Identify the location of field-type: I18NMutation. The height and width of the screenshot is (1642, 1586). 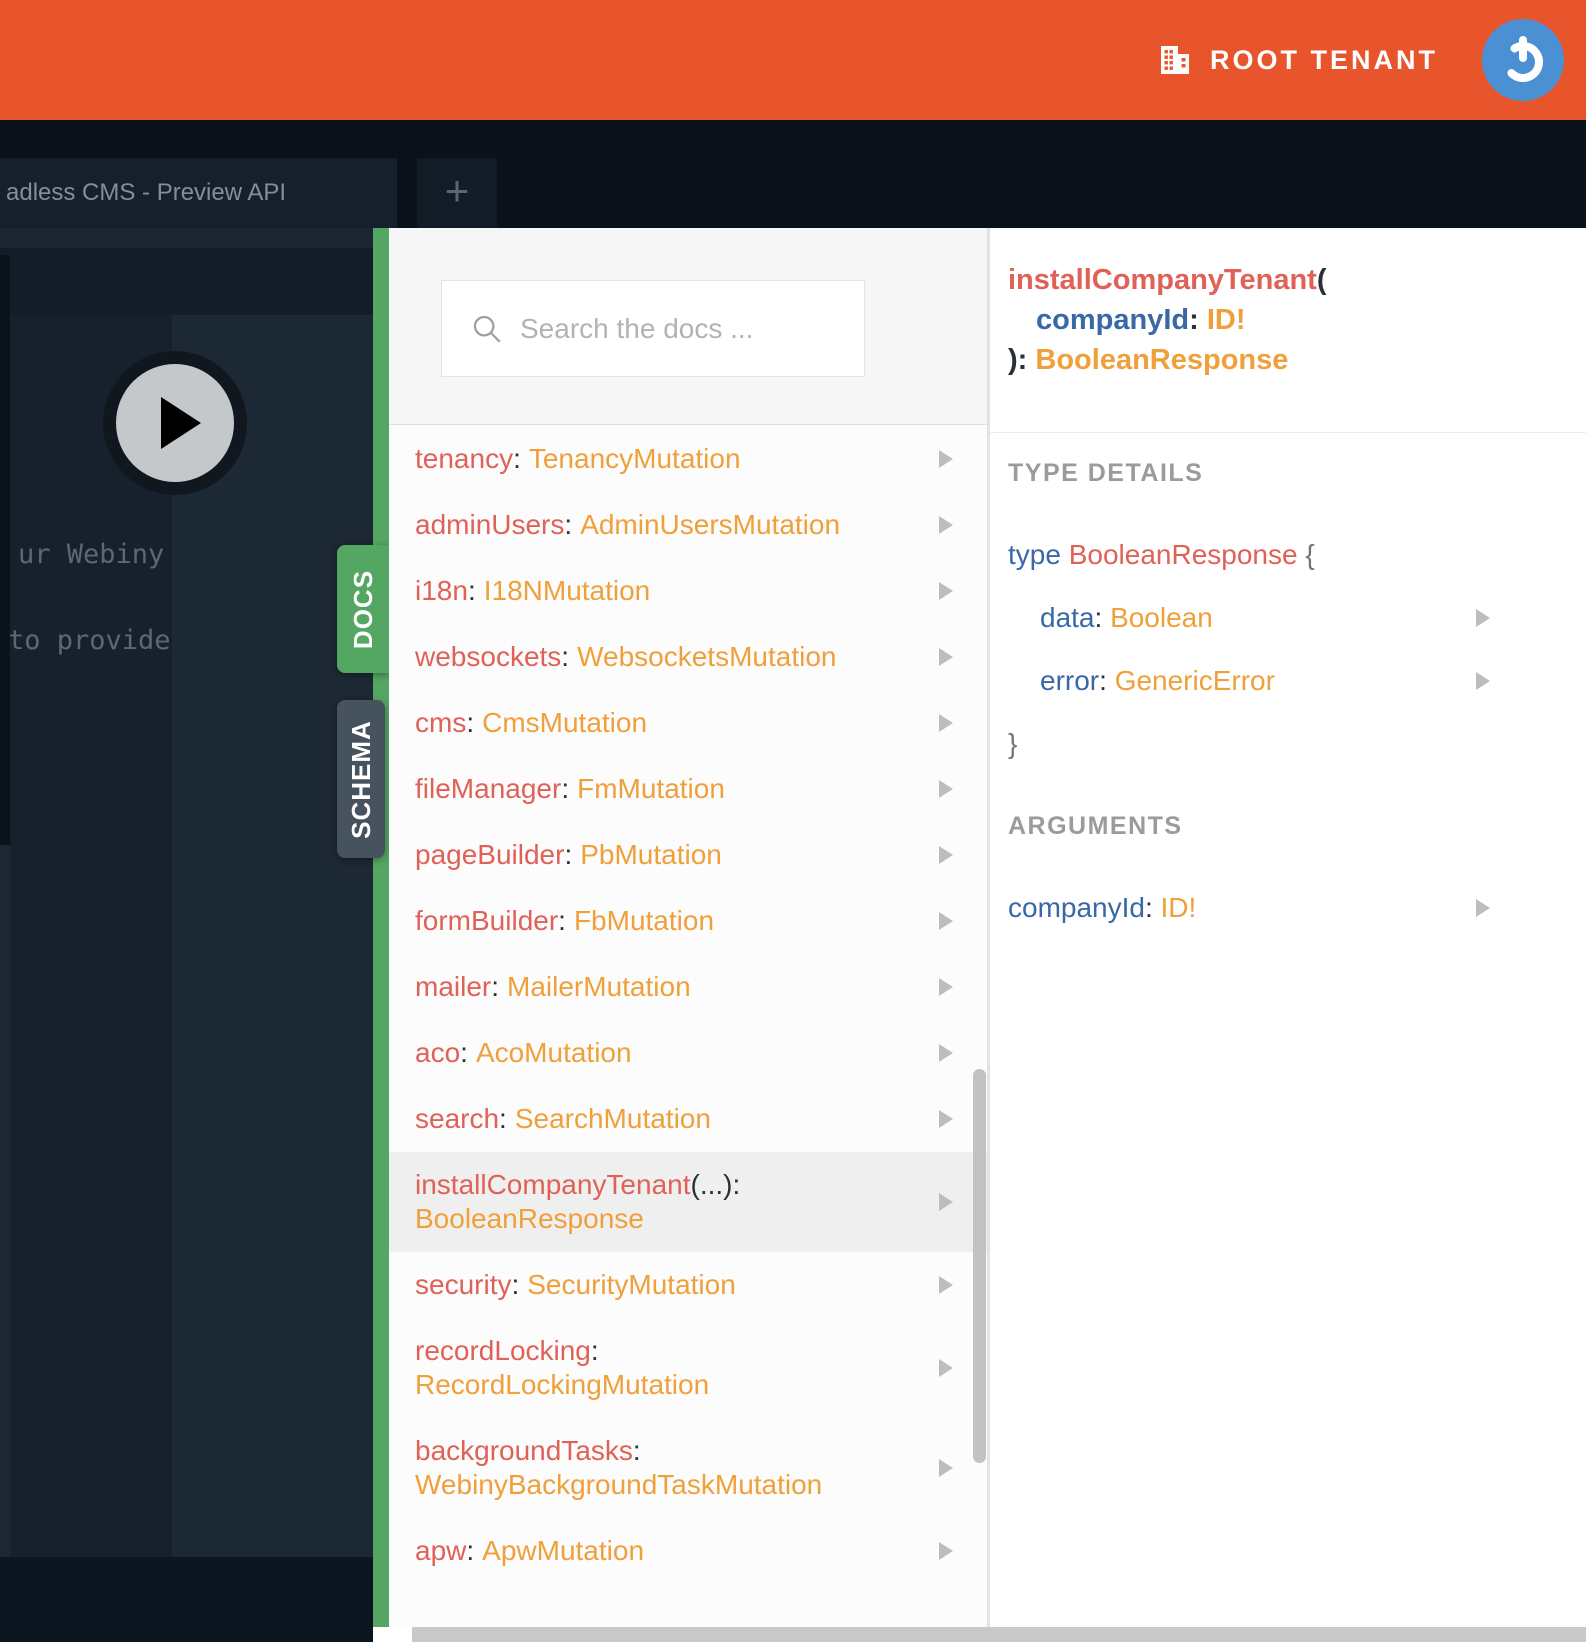
(567, 590).